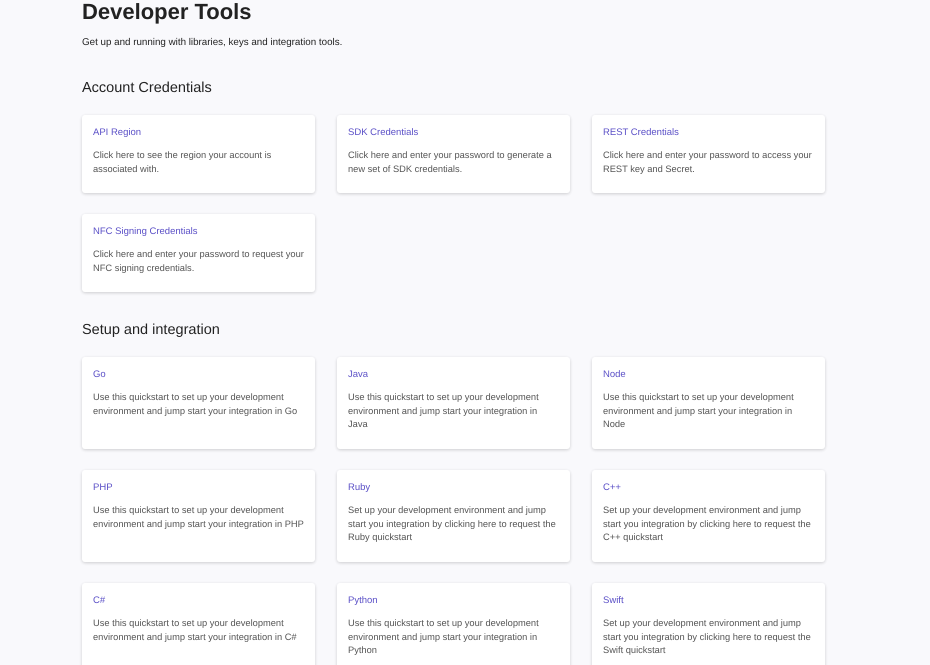 This screenshot has width=930, height=665. I want to click on card-title: PHP, so click(103, 487).